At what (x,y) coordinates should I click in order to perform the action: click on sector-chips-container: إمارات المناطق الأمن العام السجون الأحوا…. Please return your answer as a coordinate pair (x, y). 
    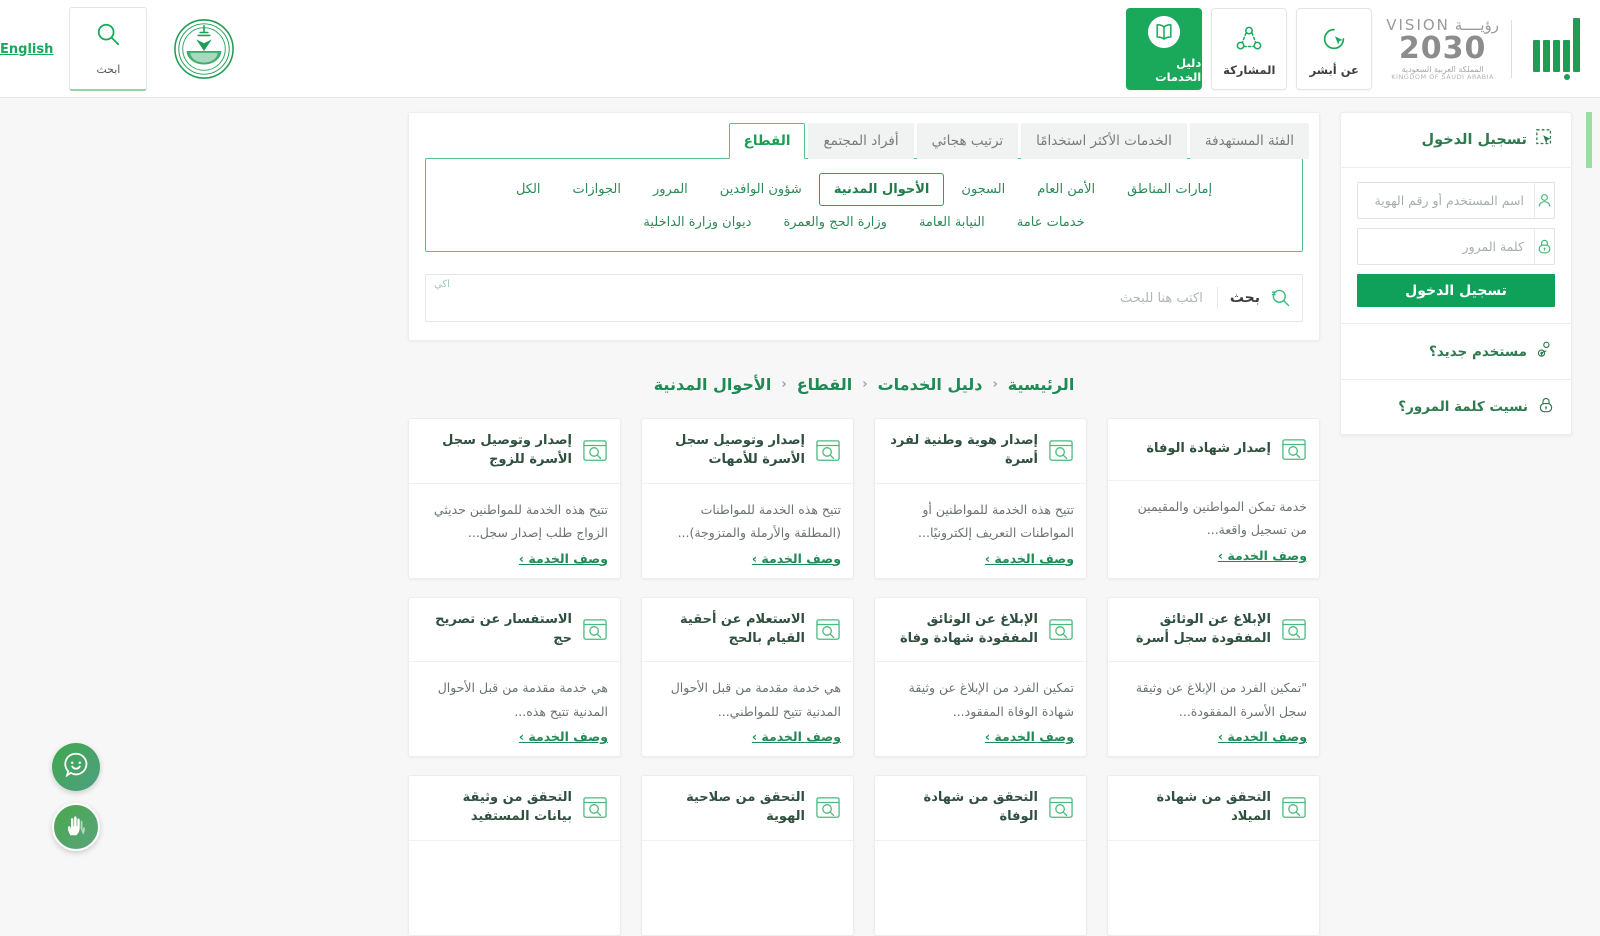
    Looking at the image, I should click on (864, 205).